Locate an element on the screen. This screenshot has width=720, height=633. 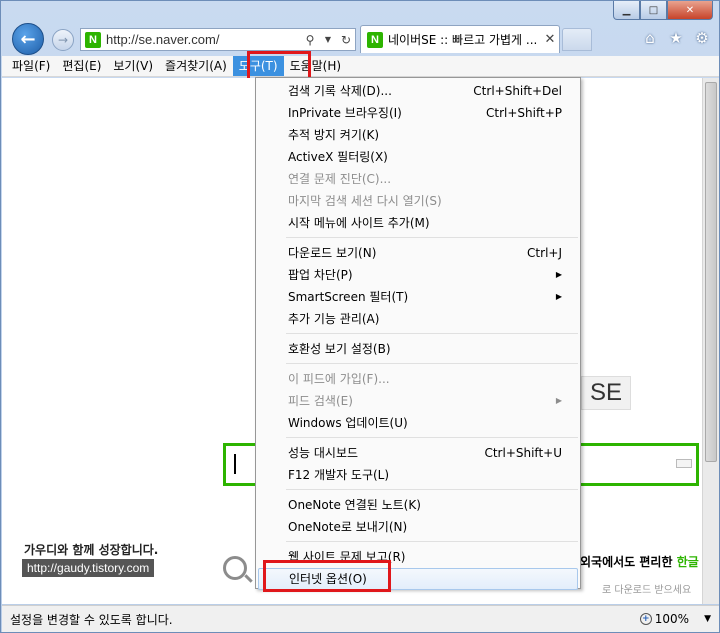
address-url: http://se.naver.com/ is located at coordinates (203, 39).